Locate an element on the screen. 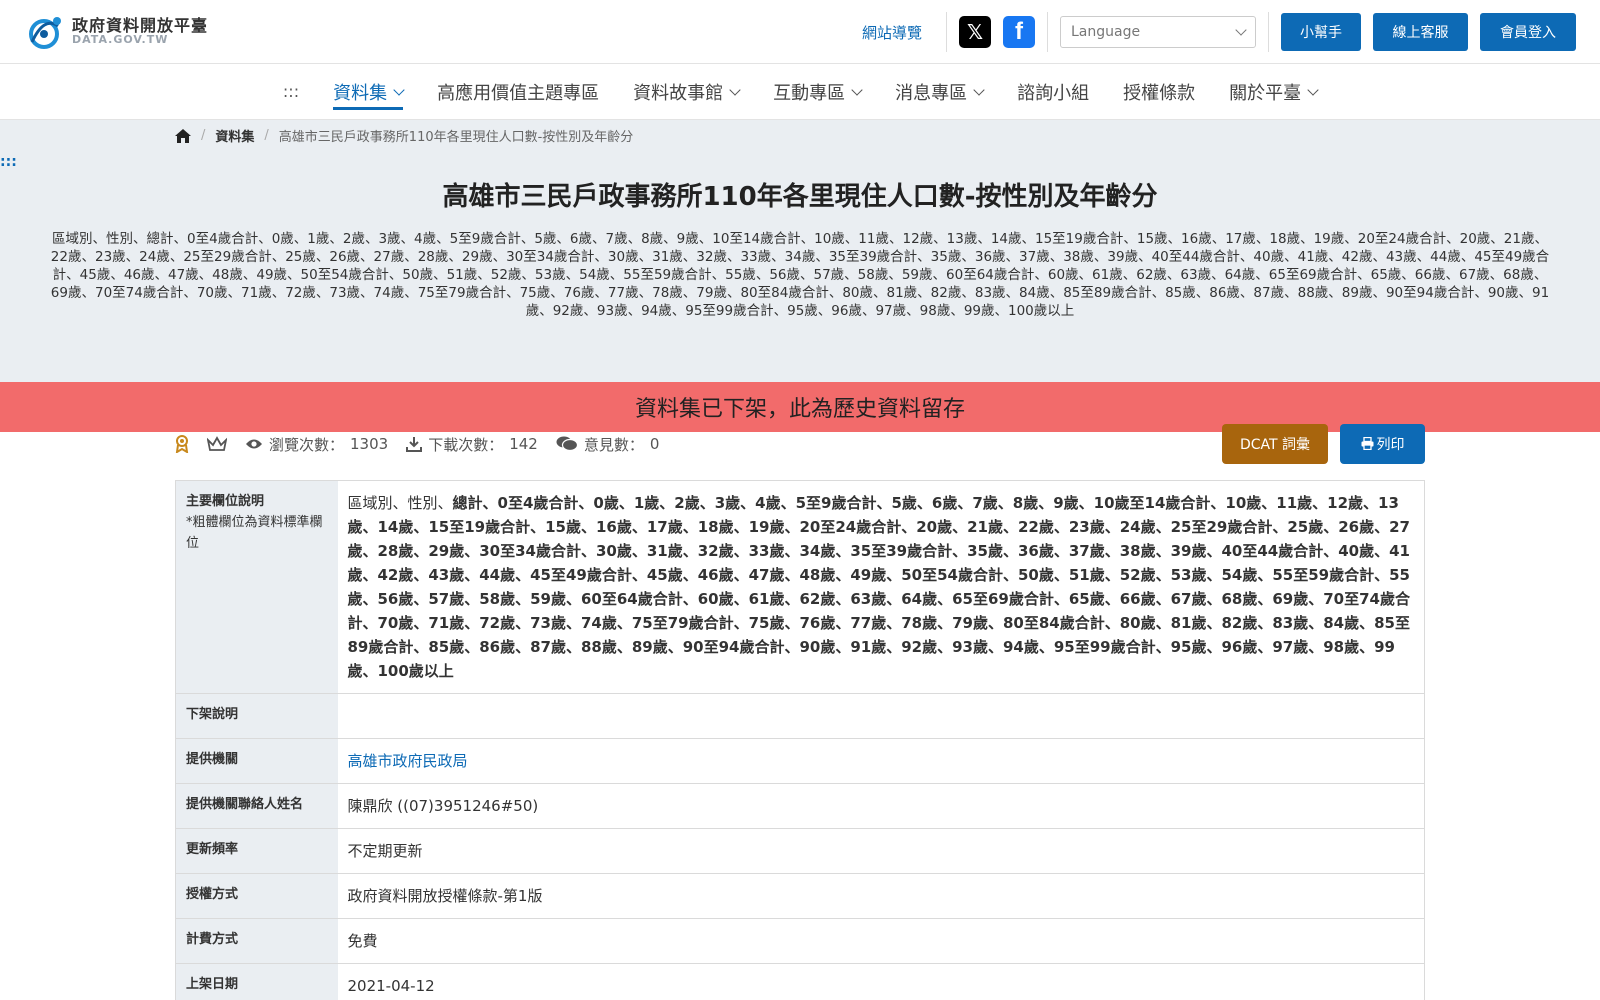  comments-stat: 意見數： 0 is located at coordinates (608, 444).